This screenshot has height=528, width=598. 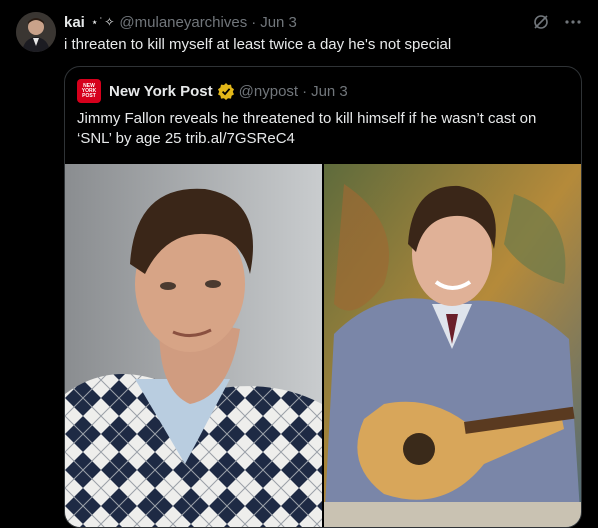 I want to click on name-decoration: ⋆˙✧, so click(x=103, y=22).